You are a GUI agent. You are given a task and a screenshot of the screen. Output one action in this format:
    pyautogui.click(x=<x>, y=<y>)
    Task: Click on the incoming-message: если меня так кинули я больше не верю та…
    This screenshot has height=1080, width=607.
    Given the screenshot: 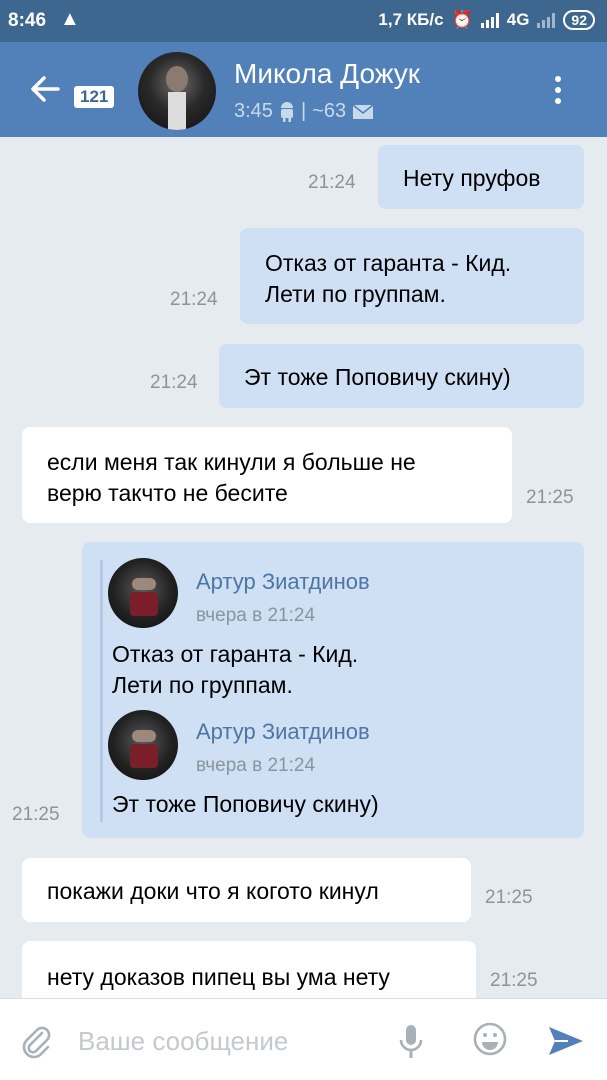 What is the action you would take?
    pyautogui.click(x=267, y=475)
    